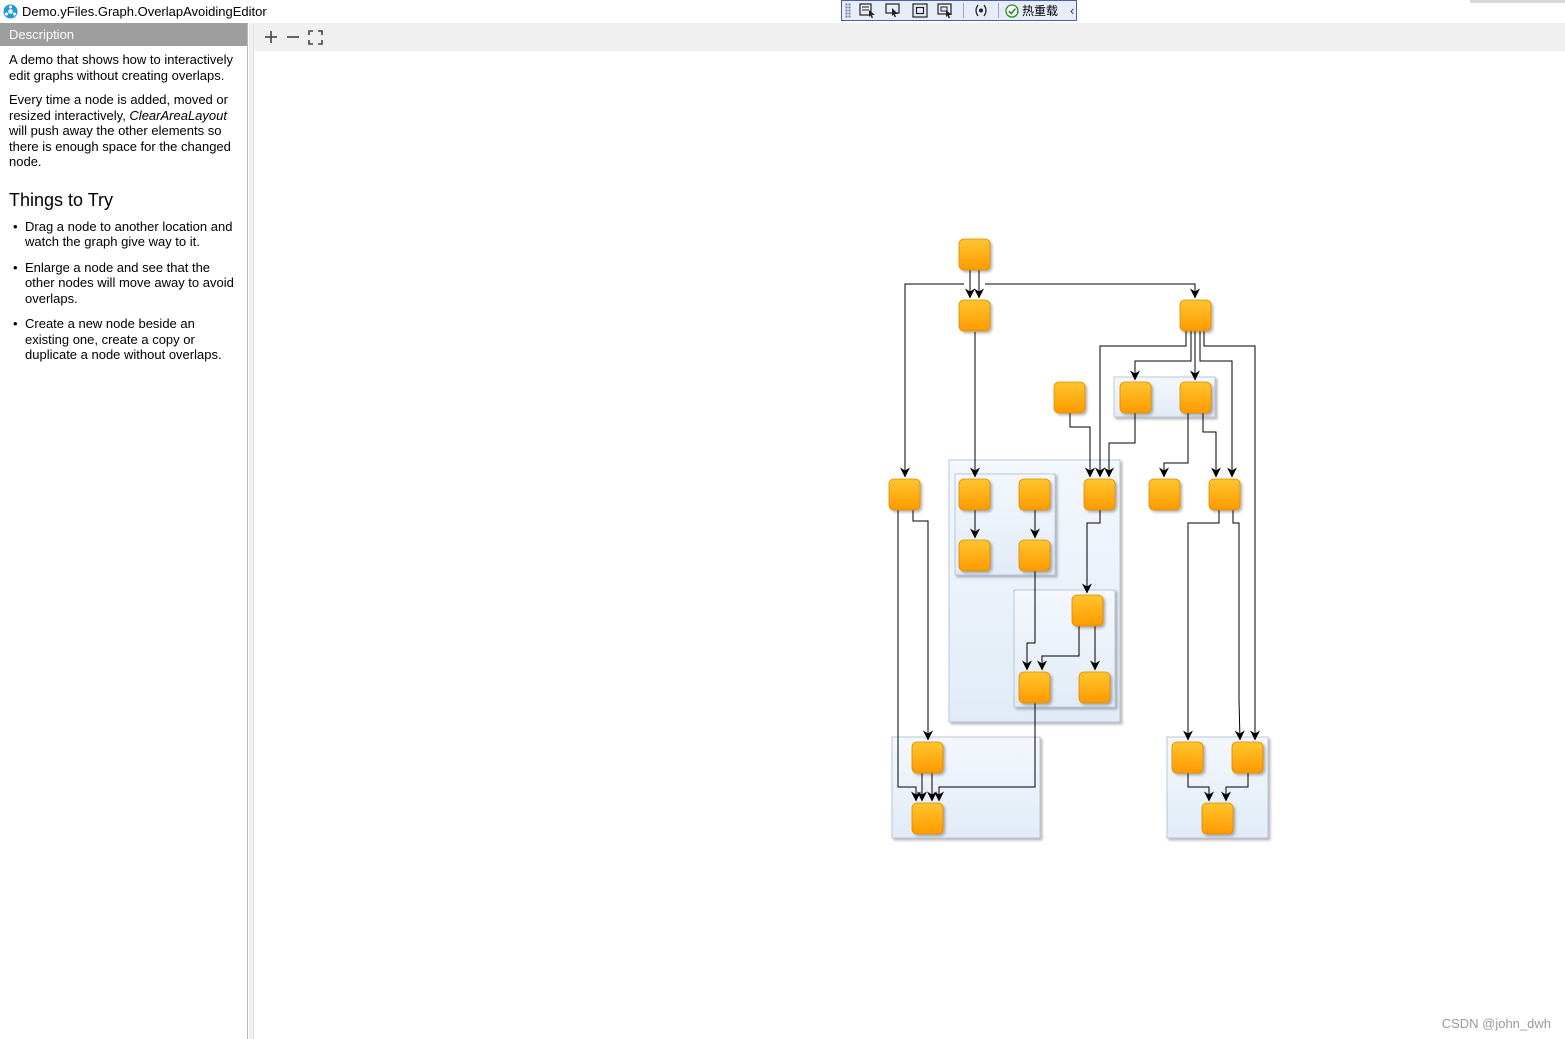 This screenshot has width=1565, height=1039. I want to click on title-bar-edge, so click(1517, 1).